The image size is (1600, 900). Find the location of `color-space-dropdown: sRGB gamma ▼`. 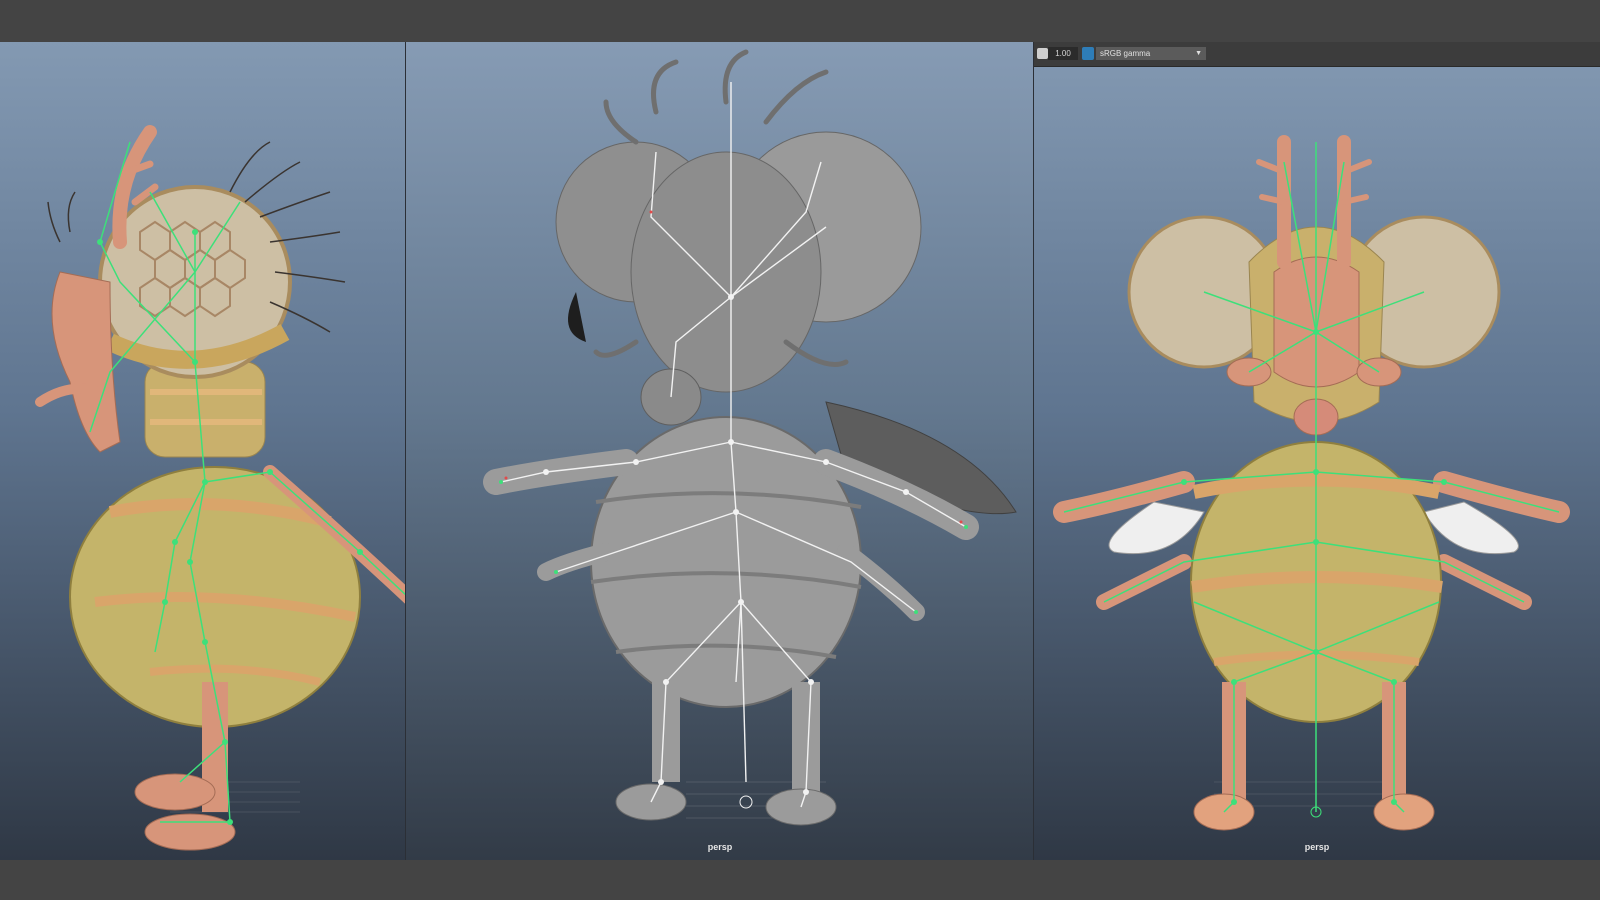

color-space-dropdown: sRGB gamma ▼ is located at coordinates (1151, 53).